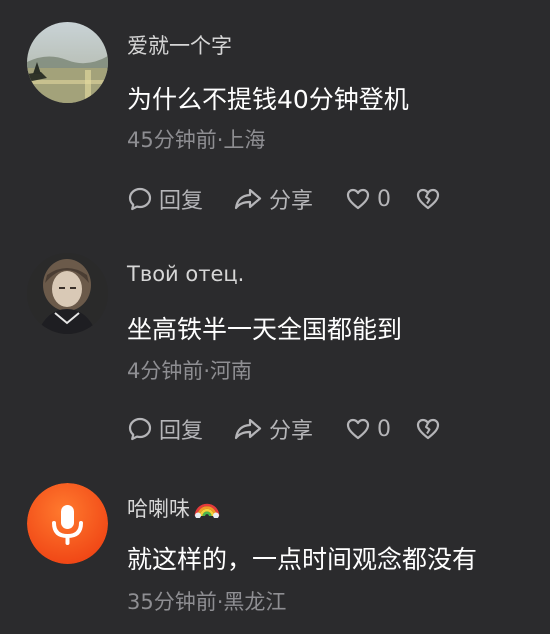 This screenshot has width=550, height=634. I want to click on landscape-avatar-image, so click(67, 62).